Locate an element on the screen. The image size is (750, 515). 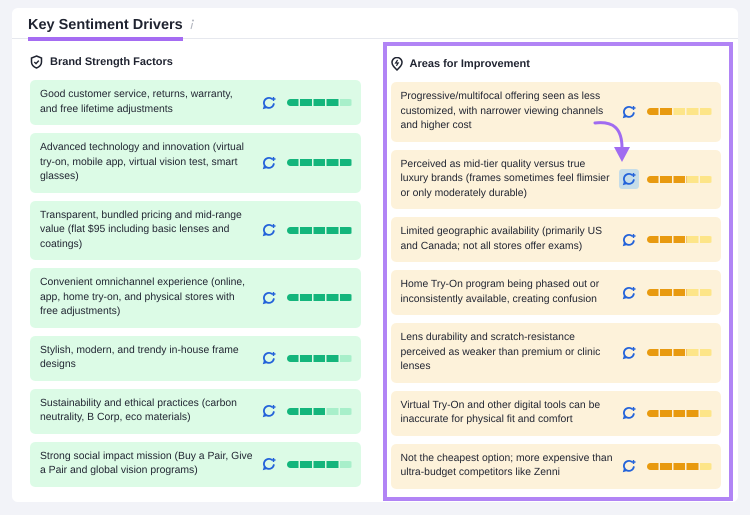
driver-text: Perceived as mid-tier quality versus true luxury brands (frames sometimes feel flimsier or only moderately durable) is located at coordinates (505, 179).